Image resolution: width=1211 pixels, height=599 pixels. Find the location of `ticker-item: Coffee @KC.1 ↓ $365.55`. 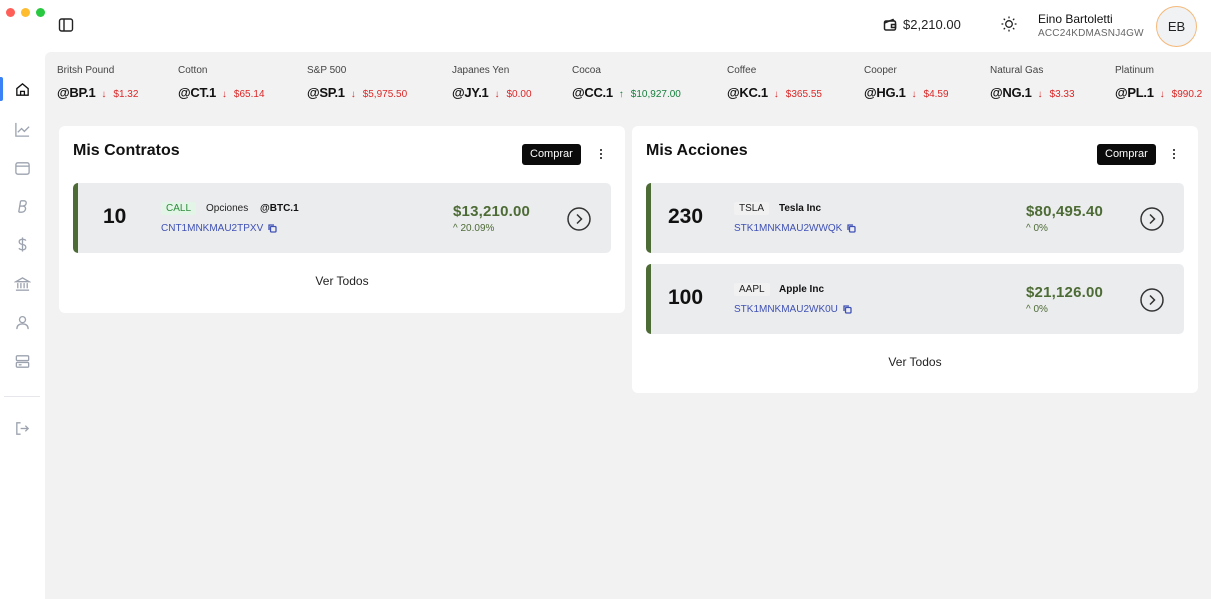

ticker-item: Coffee @KC.1 ↓ $365.55 is located at coordinates (774, 82).